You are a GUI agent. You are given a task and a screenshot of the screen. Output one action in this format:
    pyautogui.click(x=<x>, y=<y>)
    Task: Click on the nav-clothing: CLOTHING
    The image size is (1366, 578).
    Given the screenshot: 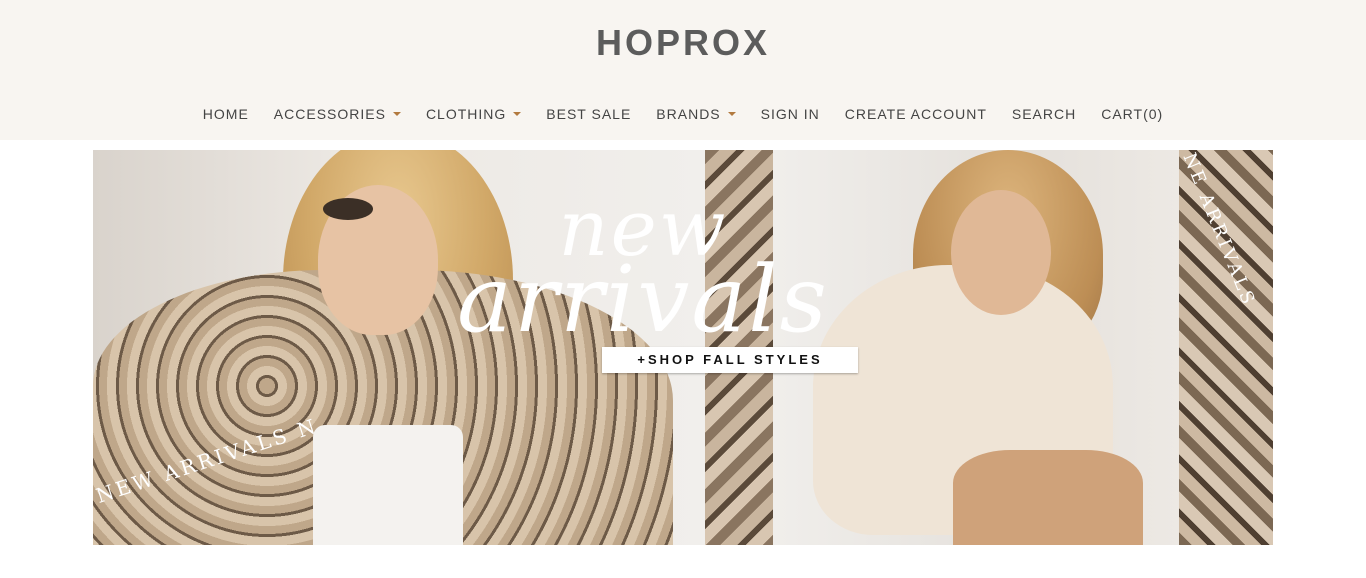 What is the action you would take?
    pyautogui.click(x=473, y=114)
    